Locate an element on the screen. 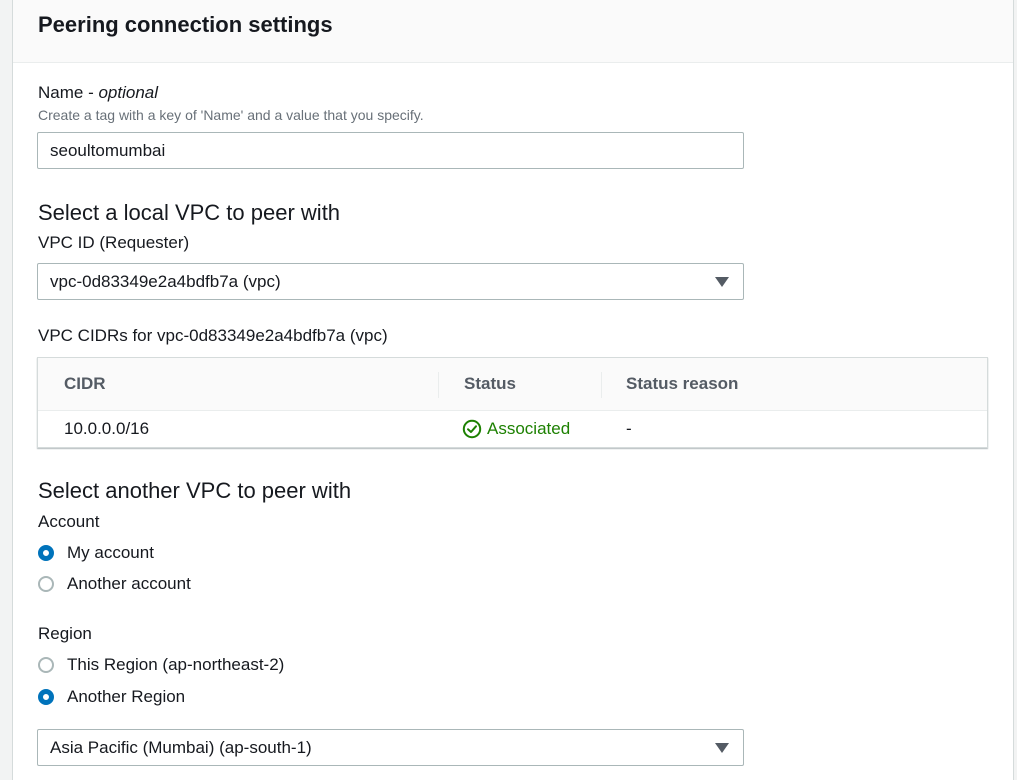 Image resolution: width=1017 pixels, height=780 pixels. panel-title: Peering connection settings is located at coordinates (185, 24).